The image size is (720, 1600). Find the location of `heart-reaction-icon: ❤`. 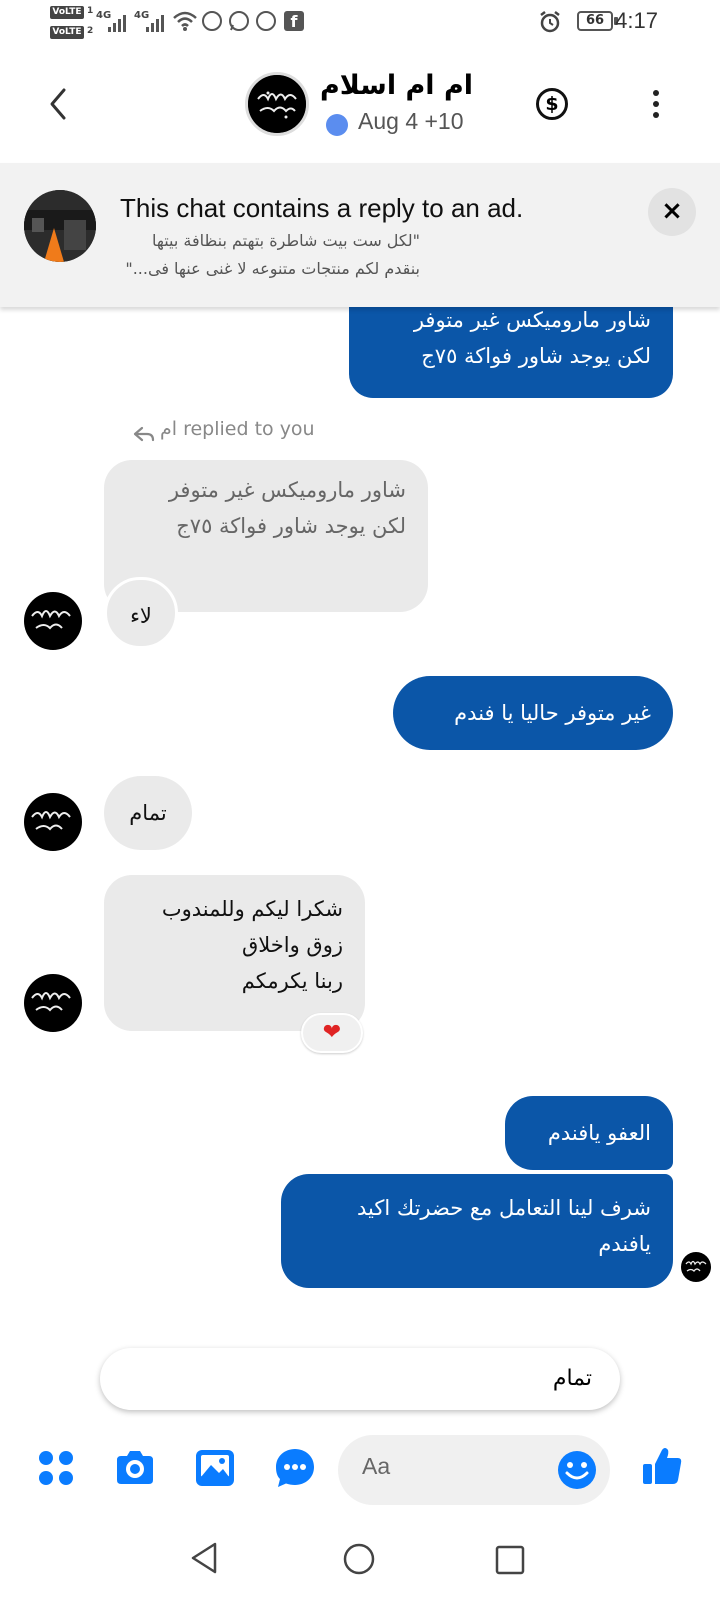

heart-reaction-icon: ❤ is located at coordinates (332, 1033).